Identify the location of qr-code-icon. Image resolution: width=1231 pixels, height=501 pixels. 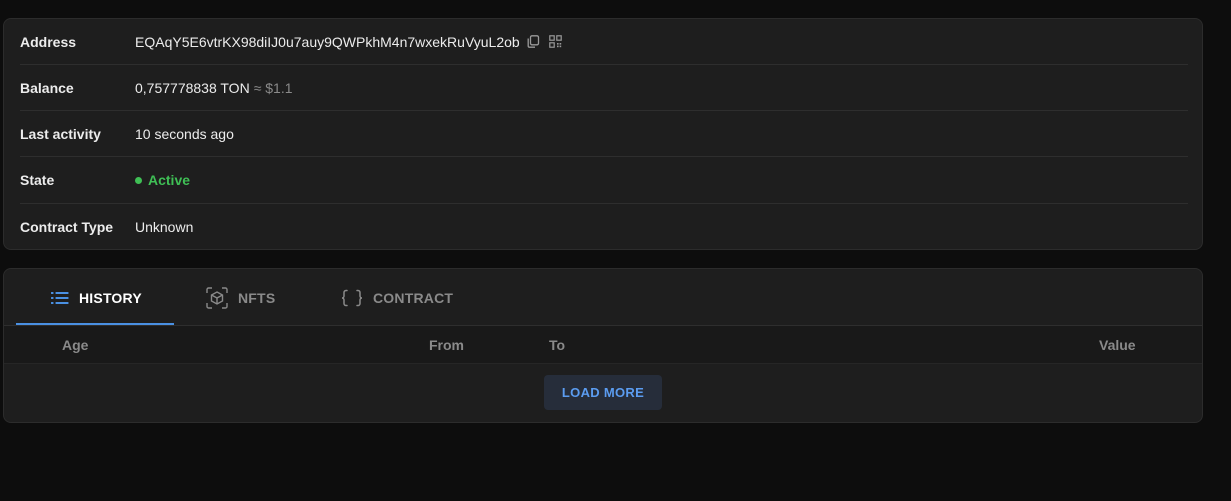
(556, 42).